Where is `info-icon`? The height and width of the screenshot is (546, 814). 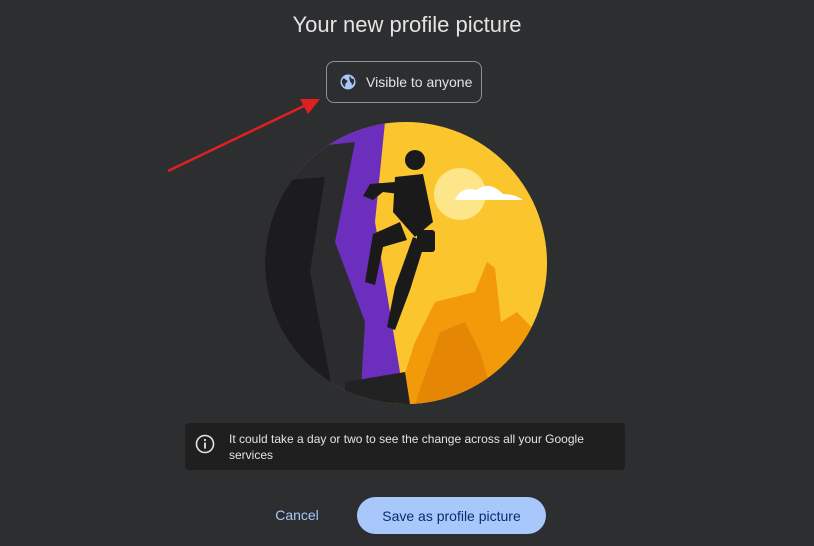 info-icon is located at coordinates (205, 444).